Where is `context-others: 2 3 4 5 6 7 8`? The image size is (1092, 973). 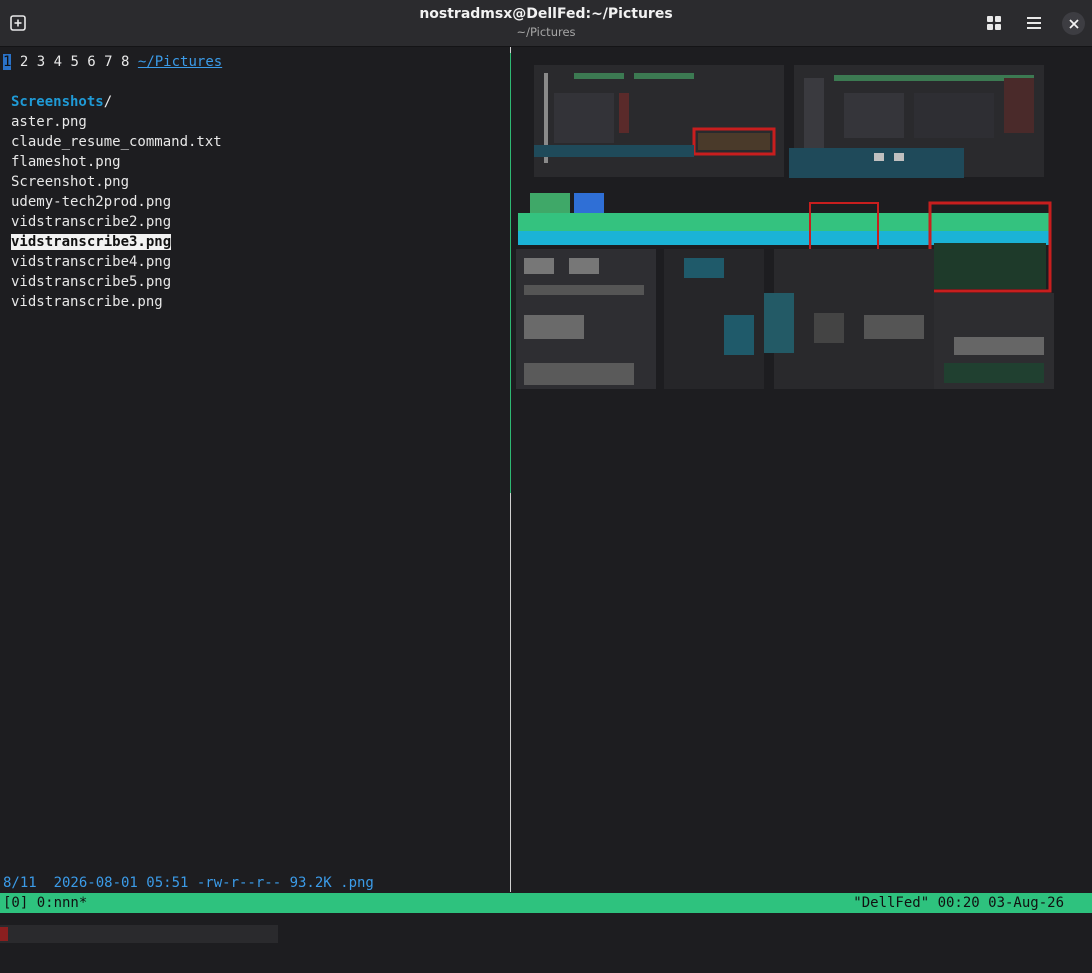
context-others: 2 3 4 5 6 7 8 is located at coordinates (75, 62).